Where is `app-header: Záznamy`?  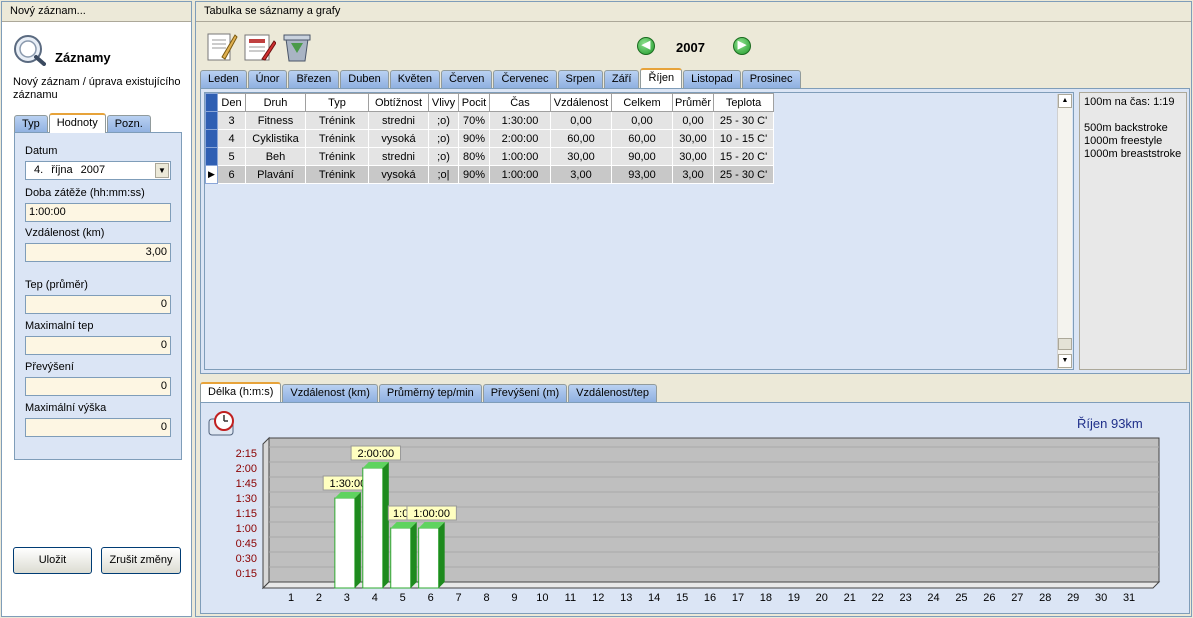
app-header: Záznamy is located at coordinates (97, 51).